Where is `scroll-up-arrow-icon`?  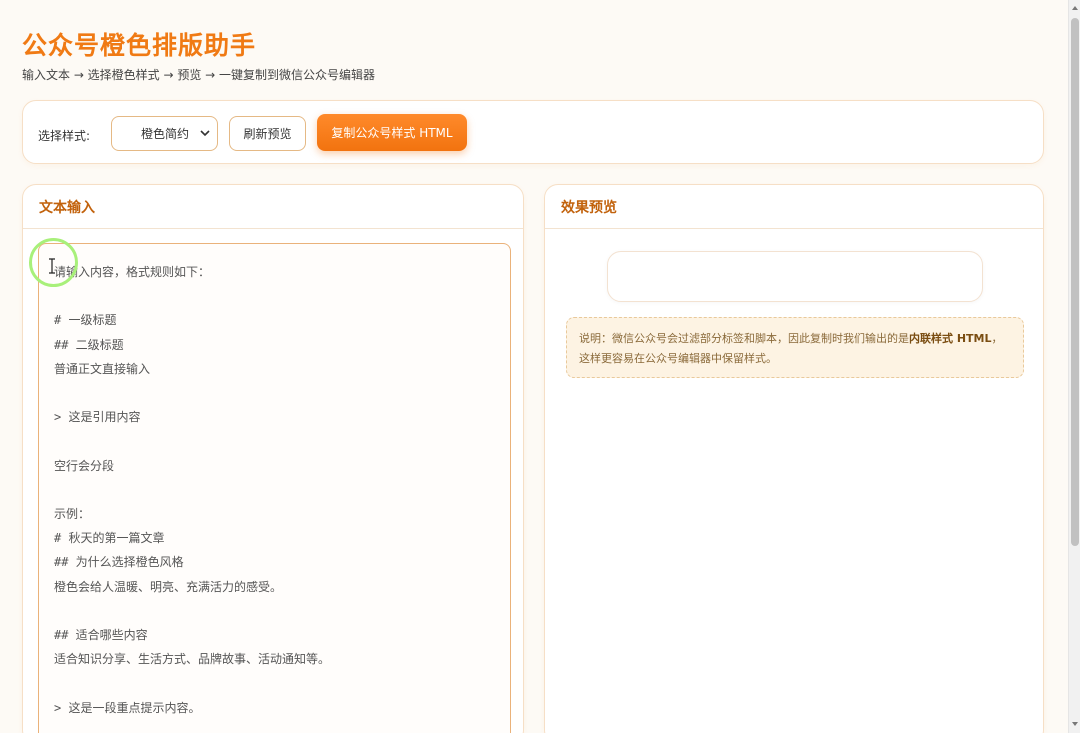 scroll-up-arrow-icon is located at coordinates (1075, 8).